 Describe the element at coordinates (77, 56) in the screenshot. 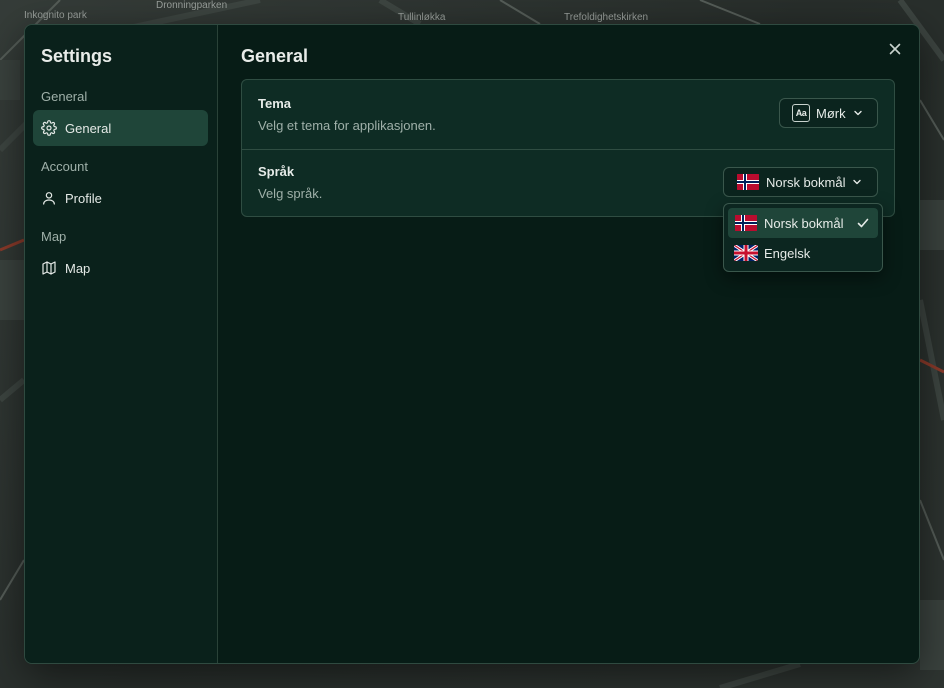

I see `sidebar-title: Settings` at that location.